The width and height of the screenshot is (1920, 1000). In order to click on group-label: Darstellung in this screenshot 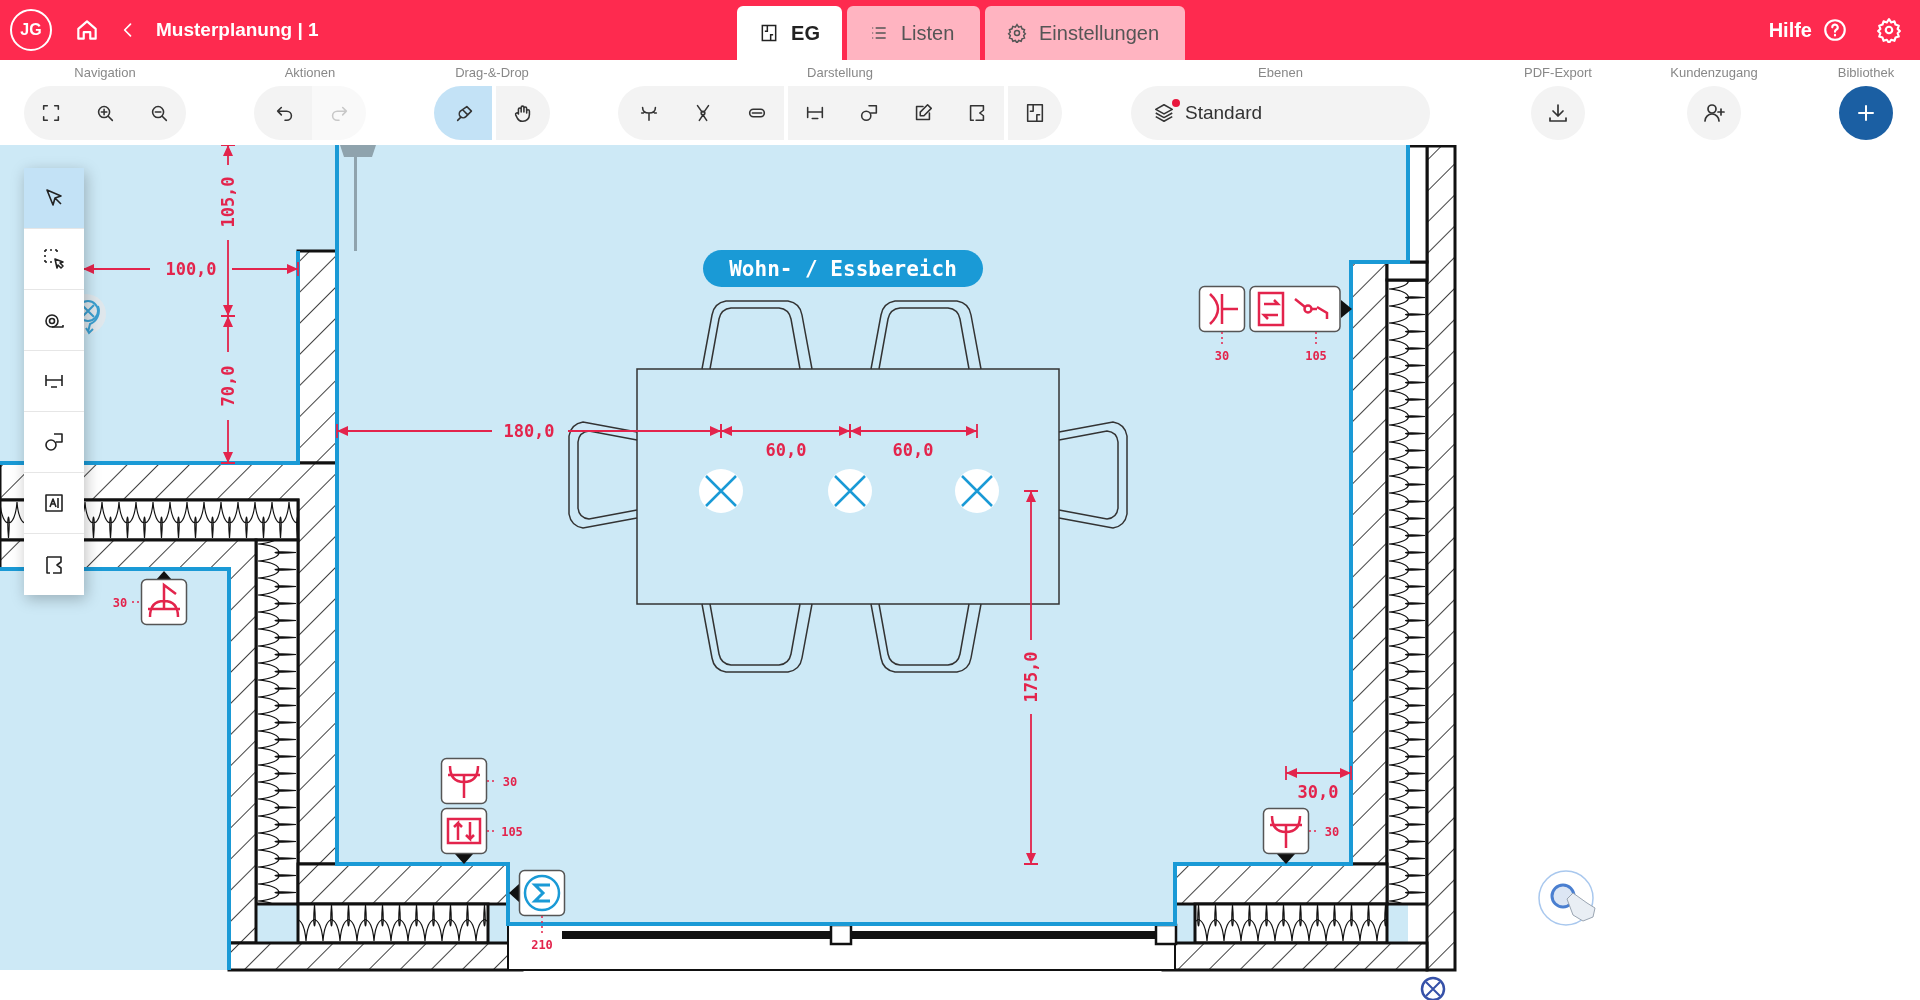, I will do `click(840, 73)`.